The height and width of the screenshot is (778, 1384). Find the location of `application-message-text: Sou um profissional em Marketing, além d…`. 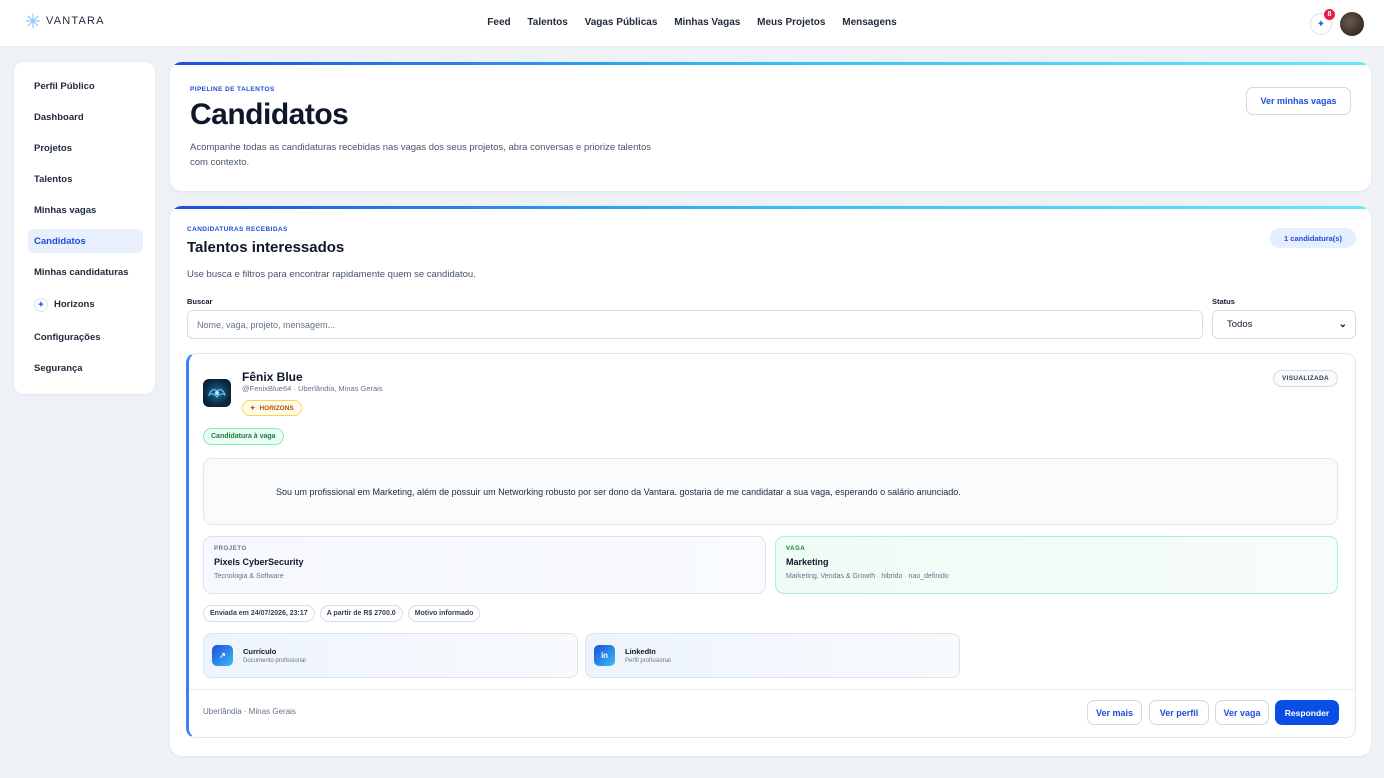

application-message-text: Sou um profissional em Marketing, além d… is located at coordinates (618, 491).